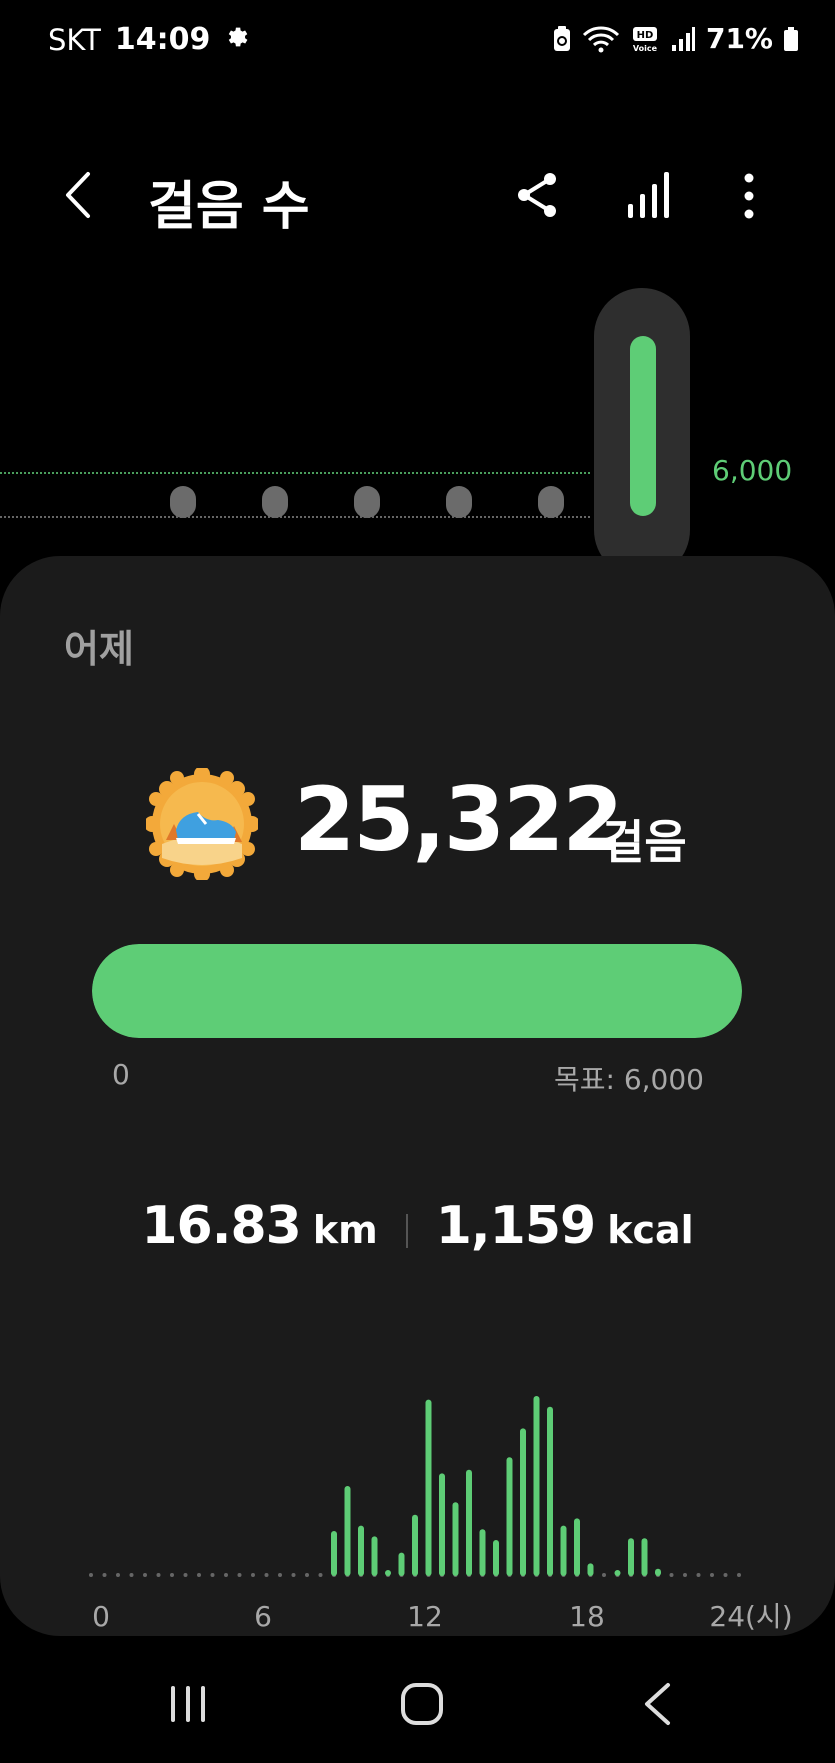  Describe the element at coordinates (657, 1704) in the screenshot. I see `back-icon` at that location.